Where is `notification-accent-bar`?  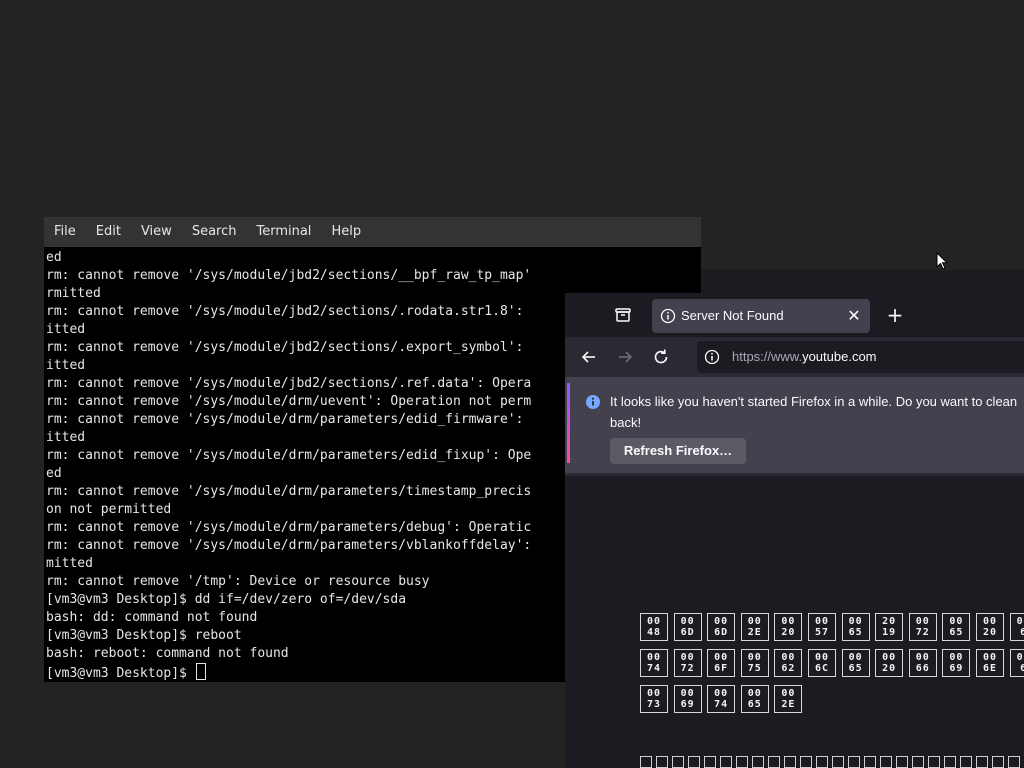
notification-accent-bar is located at coordinates (568, 423).